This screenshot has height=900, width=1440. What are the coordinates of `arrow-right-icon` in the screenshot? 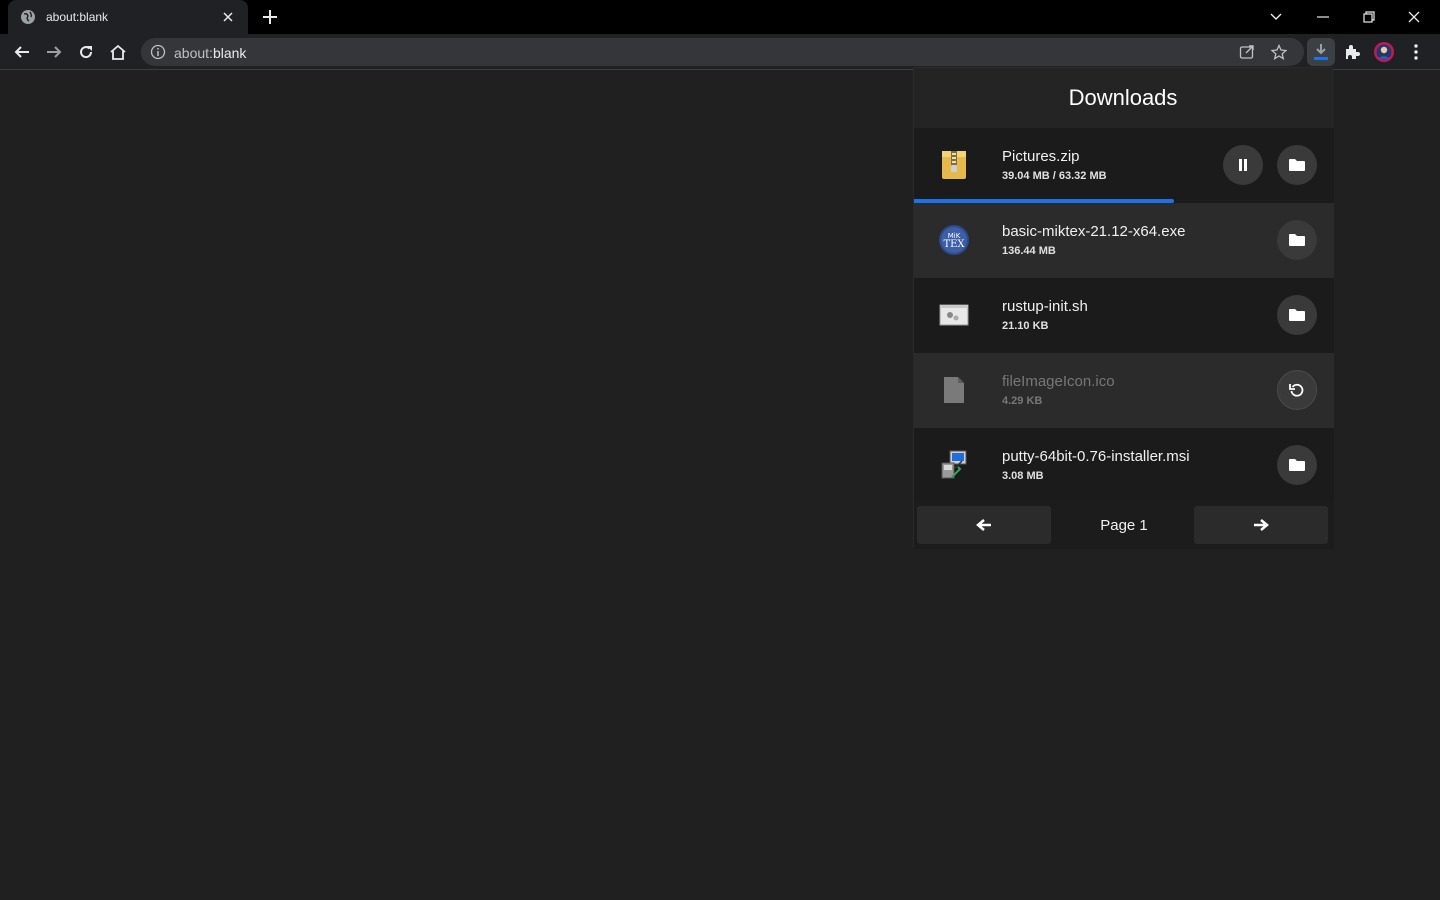 It's located at (1261, 525).